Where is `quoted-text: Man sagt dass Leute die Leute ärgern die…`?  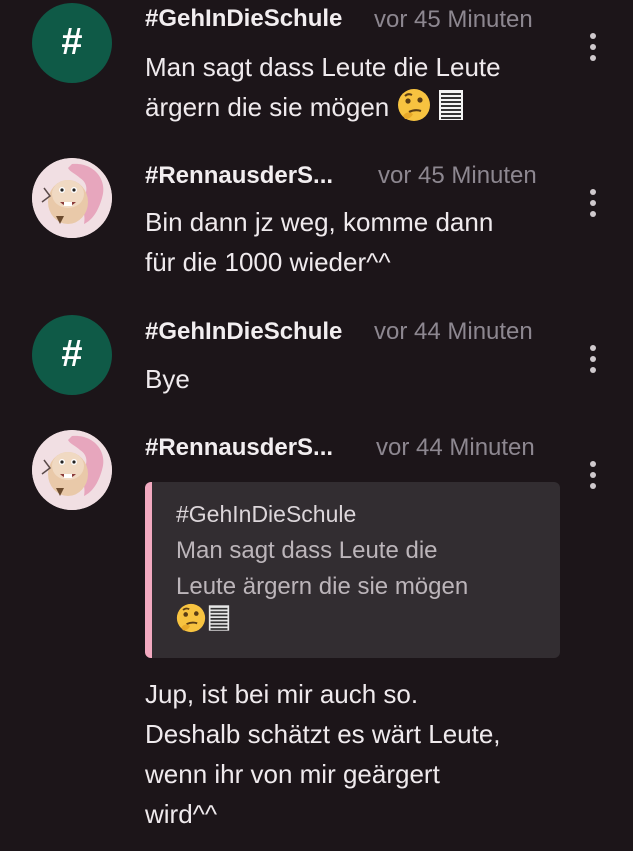
quoted-text: Man sagt dass Leute die Leute ärgern die… is located at coordinates (356, 587).